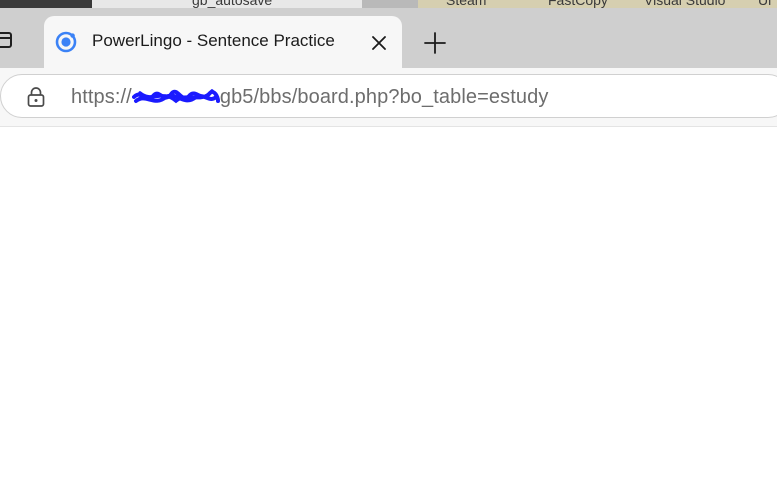  Describe the element at coordinates (6, 40) in the screenshot. I see `tab-actions-icon` at that location.